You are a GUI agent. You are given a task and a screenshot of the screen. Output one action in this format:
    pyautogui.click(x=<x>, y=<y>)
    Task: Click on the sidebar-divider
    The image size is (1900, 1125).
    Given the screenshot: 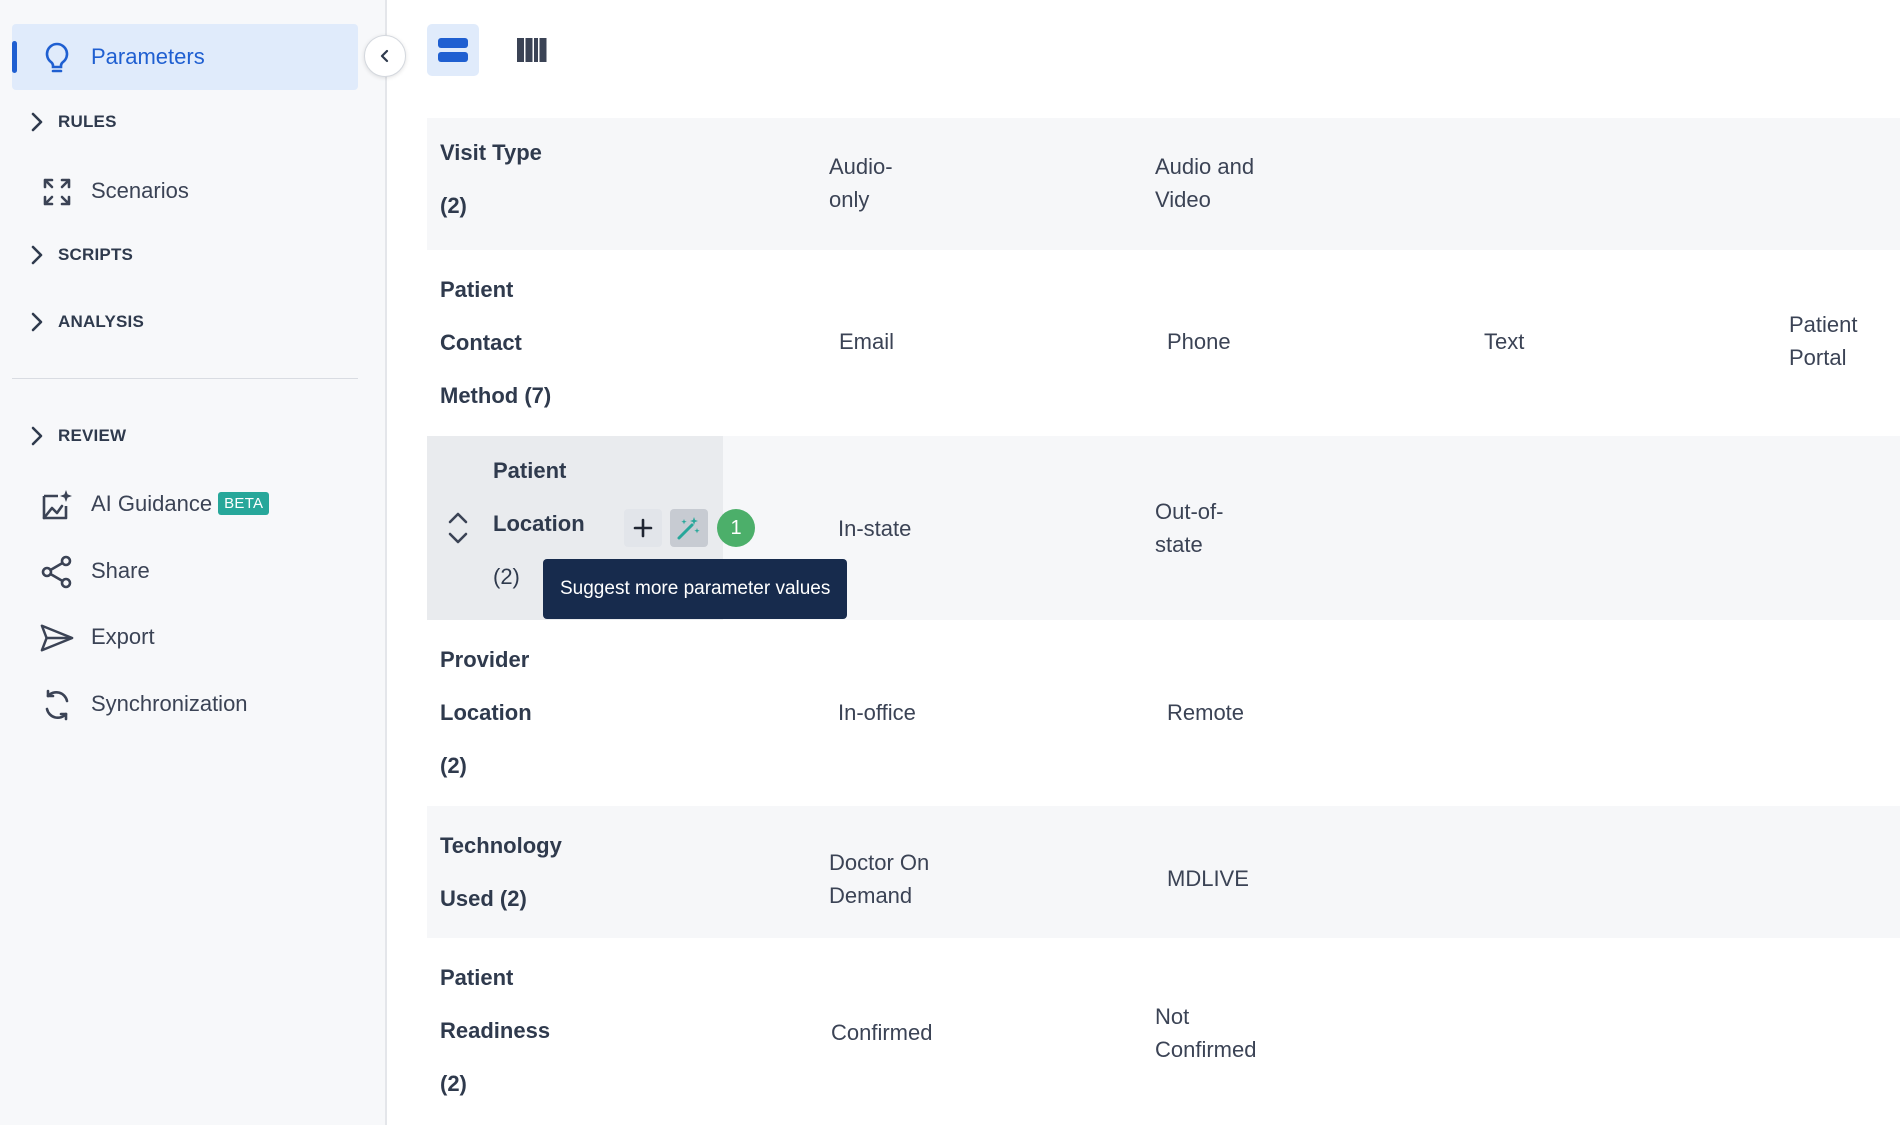 What is the action you would take?
    pyautogui.click(x=185, y=378)
    